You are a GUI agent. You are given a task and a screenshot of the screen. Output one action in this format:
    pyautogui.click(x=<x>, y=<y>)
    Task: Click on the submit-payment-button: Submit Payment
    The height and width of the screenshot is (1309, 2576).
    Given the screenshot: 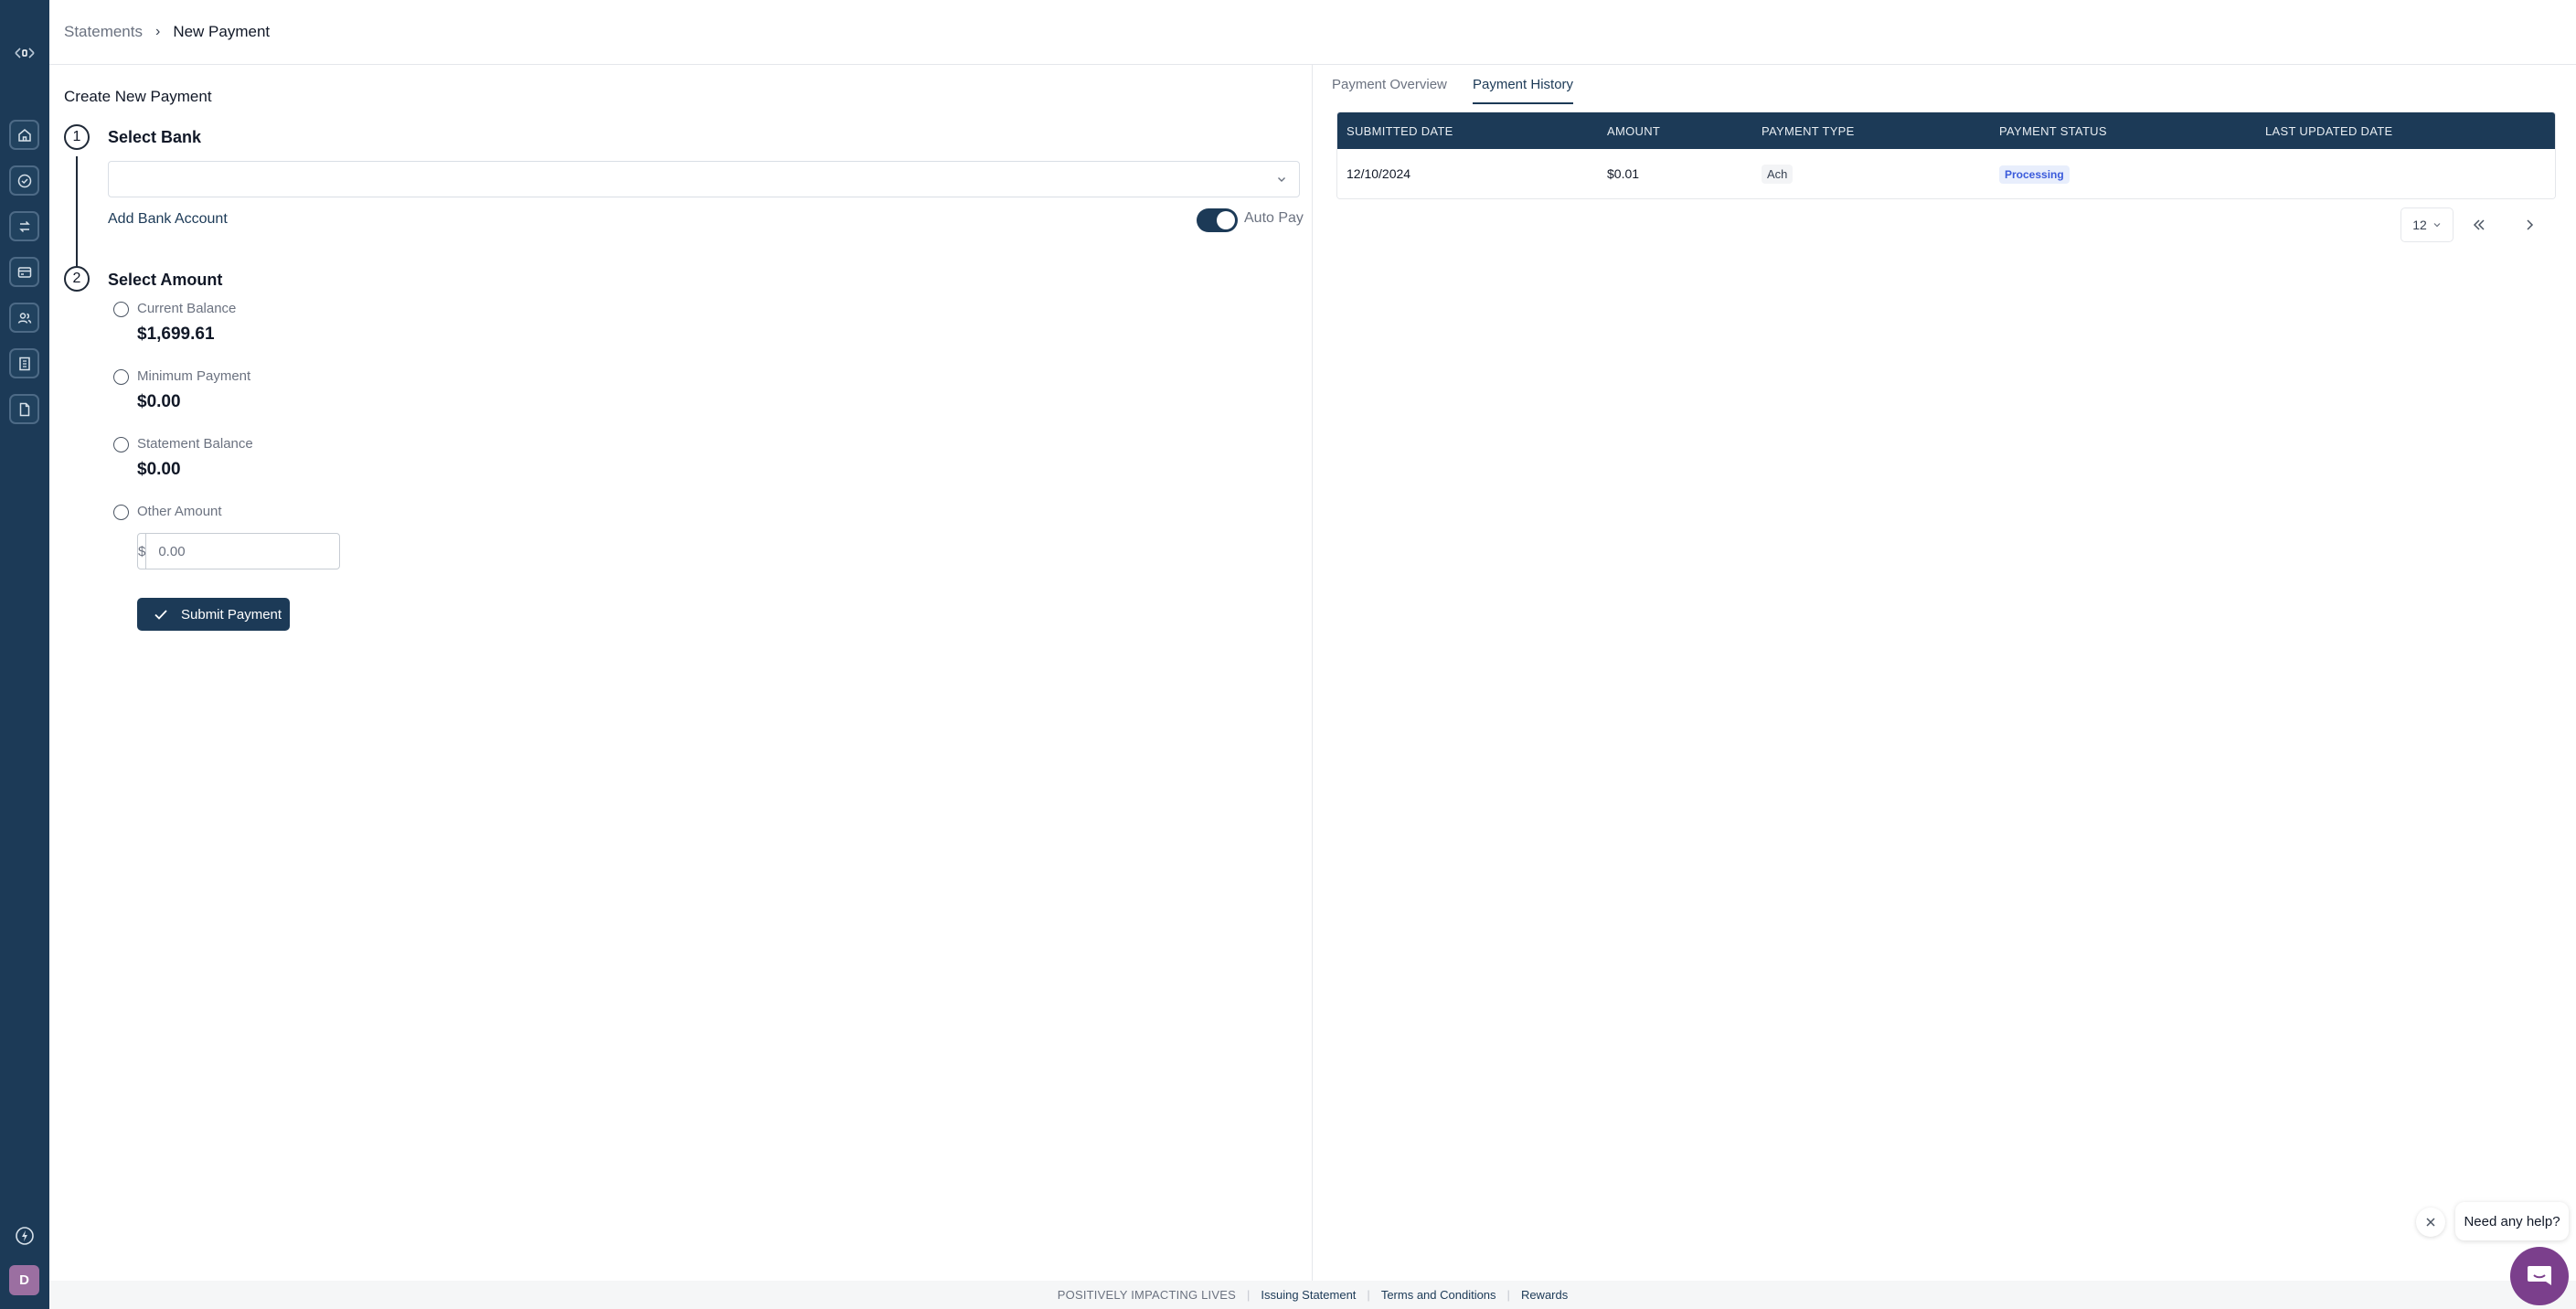 What is the action you would take?
    pyautogui.click(x=213, y=615)
    